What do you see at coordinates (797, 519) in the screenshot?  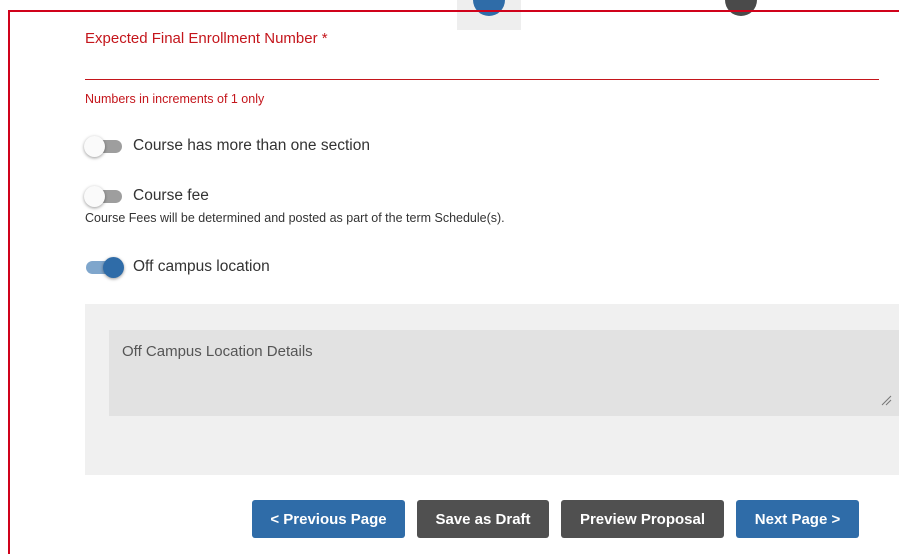 I see `next-page-button: Next Page >` at bounding box center [797, 519].